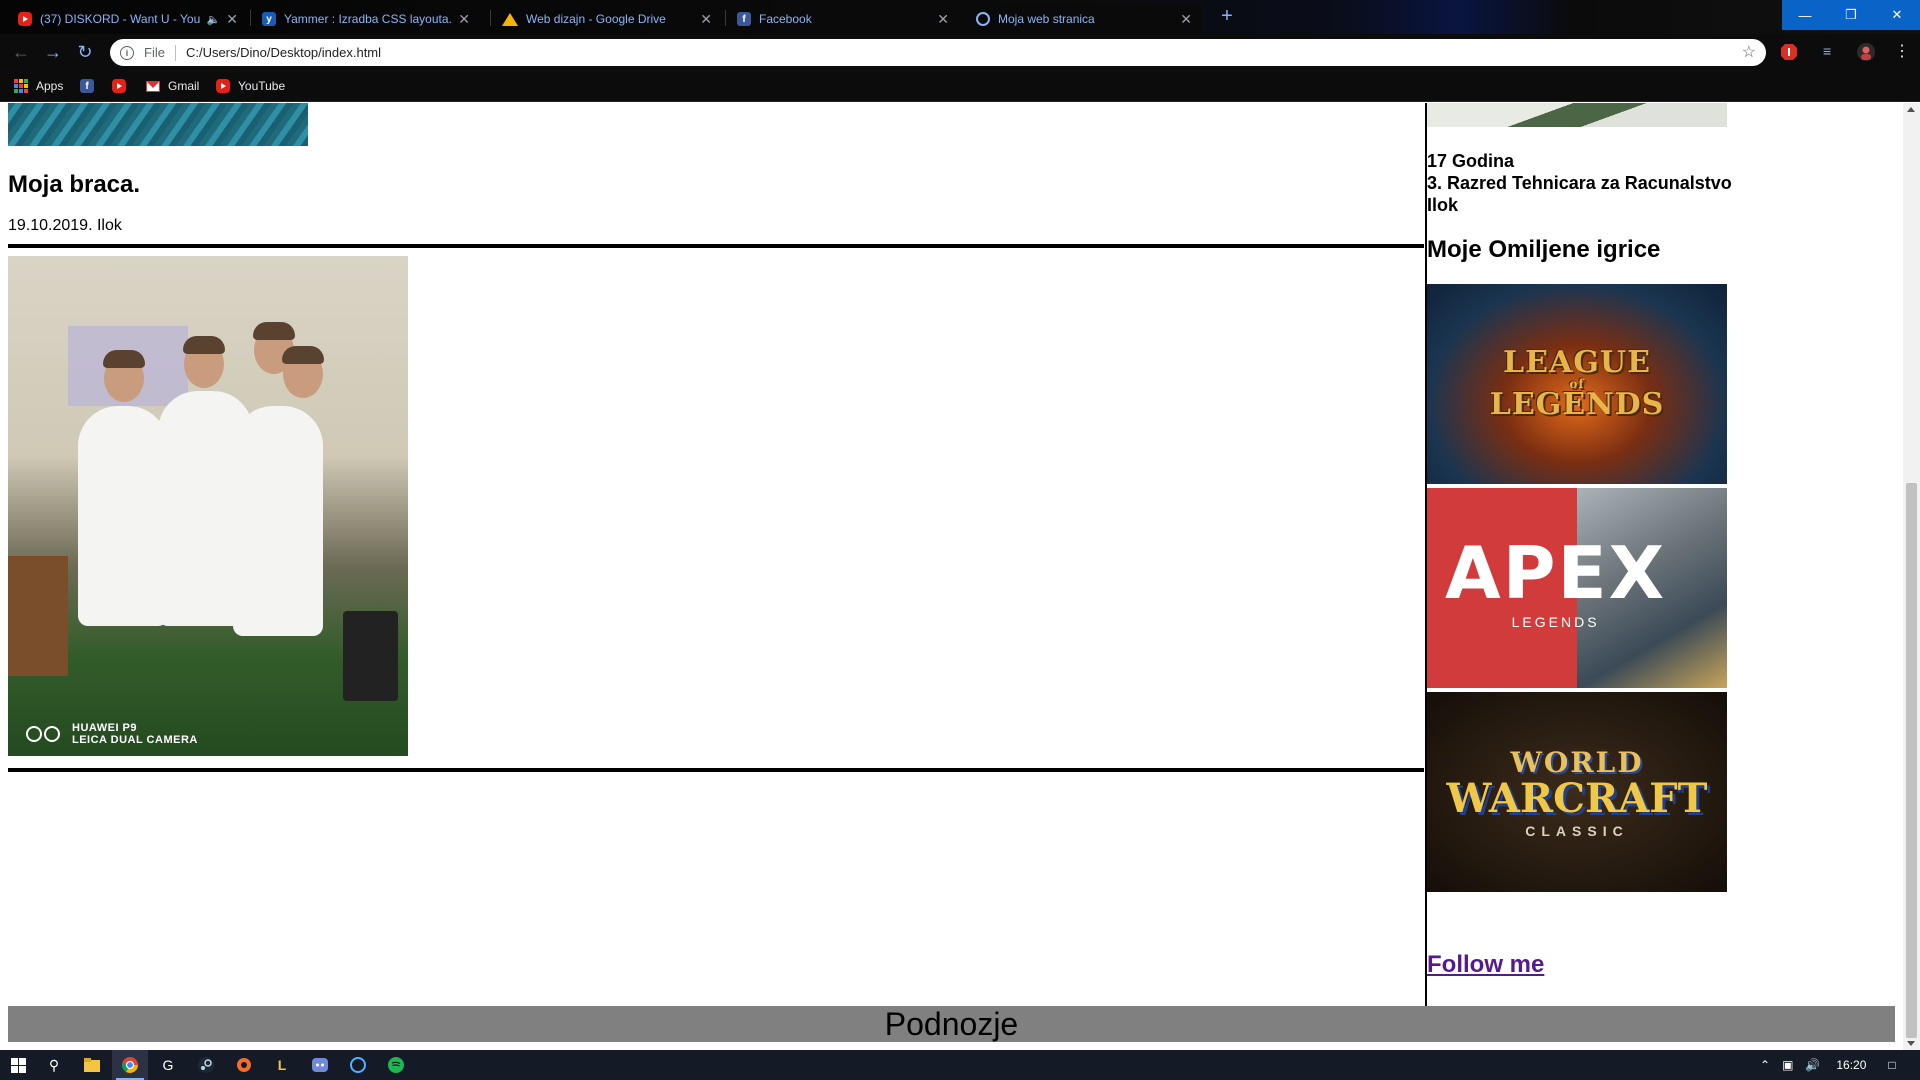  Describe the element at coordinates (53, 52) in the screenshot. I see `forward-arrow-icon: →` at that location.